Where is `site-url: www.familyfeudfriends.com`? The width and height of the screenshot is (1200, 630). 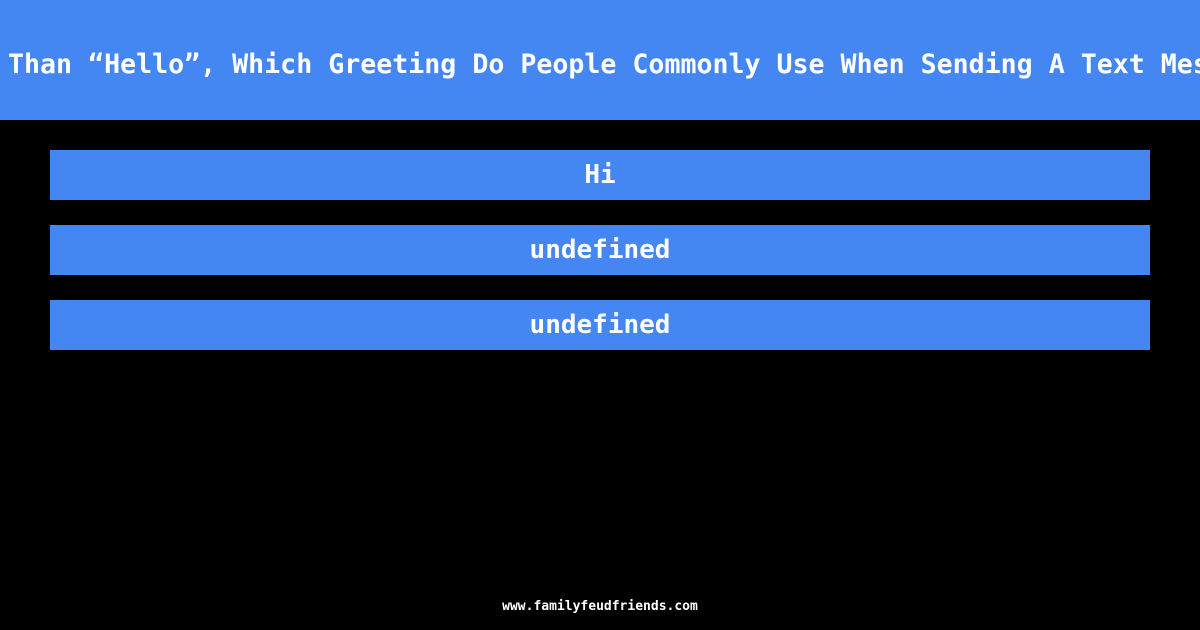
site-url: www.familyfeudfriends.com is located at coordinates (600, 606).